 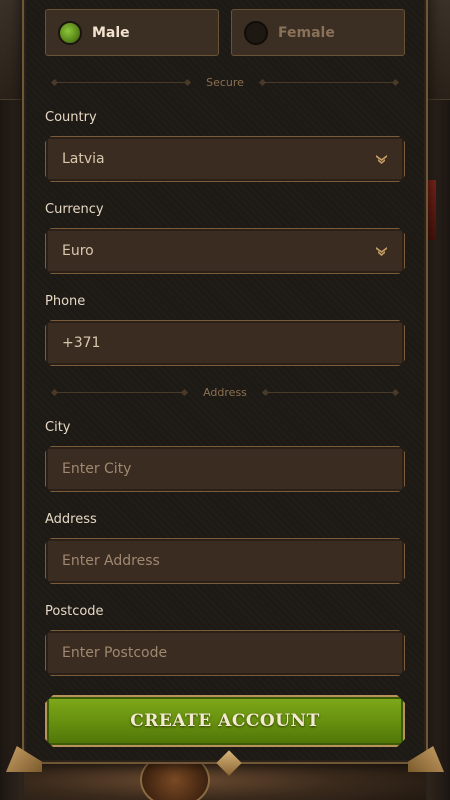 I want to click on section-divider-secure: Secure, so click(x=225, y=82).